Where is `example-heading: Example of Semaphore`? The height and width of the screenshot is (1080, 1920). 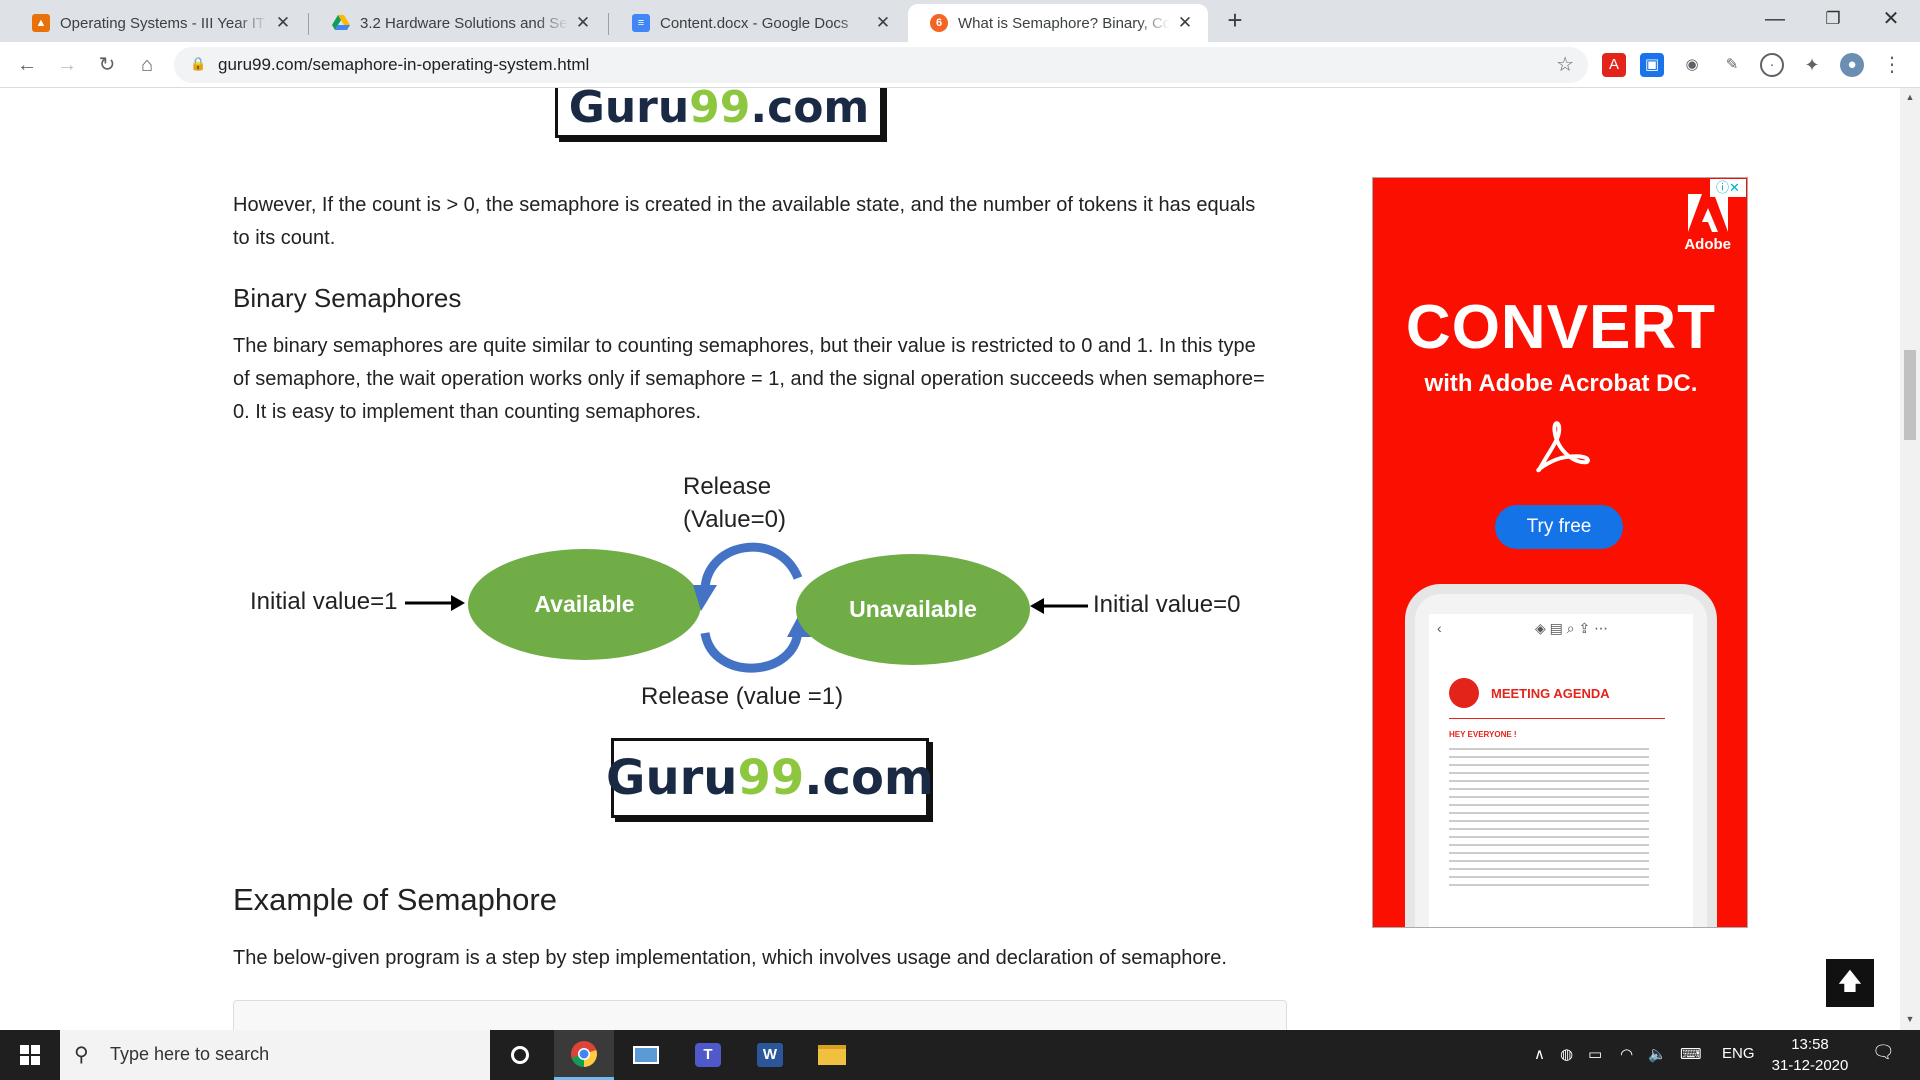 example-heading: Example of Semaphore is located at coordinates (395, 899).